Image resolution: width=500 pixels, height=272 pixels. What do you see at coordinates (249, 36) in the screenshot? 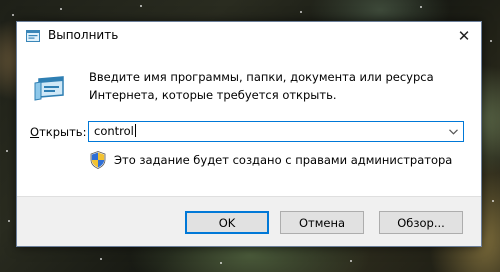
I see `title-bar: Выполнить ✕` at bounding box center [249, 36].